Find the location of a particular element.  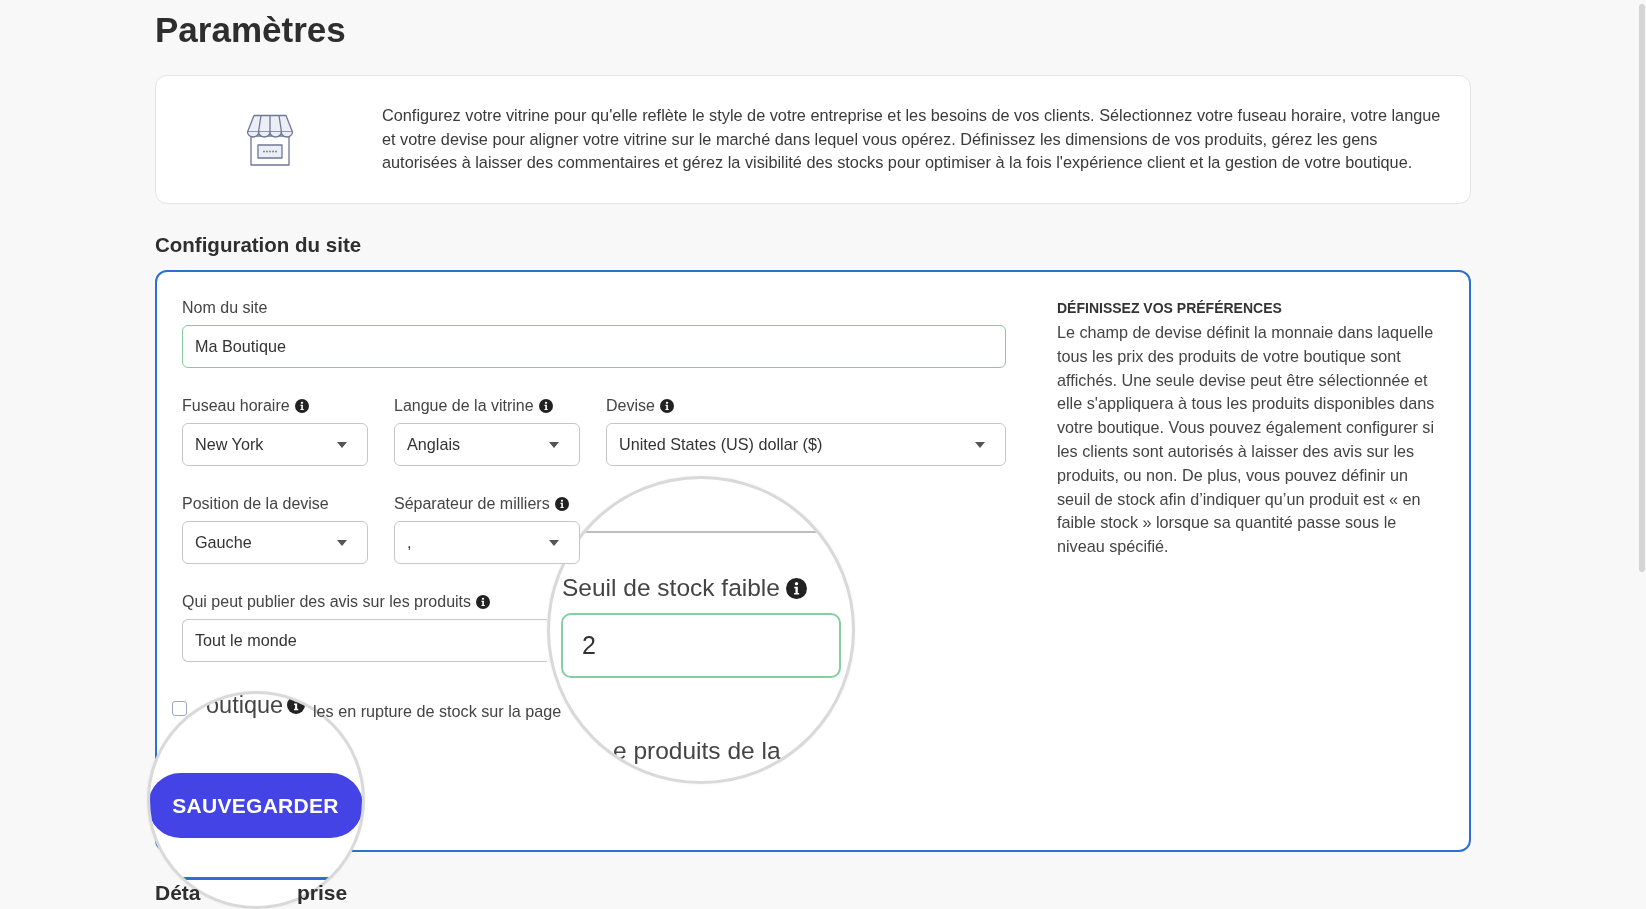

dropdown-select: New York is located at coordinates (275, 444).